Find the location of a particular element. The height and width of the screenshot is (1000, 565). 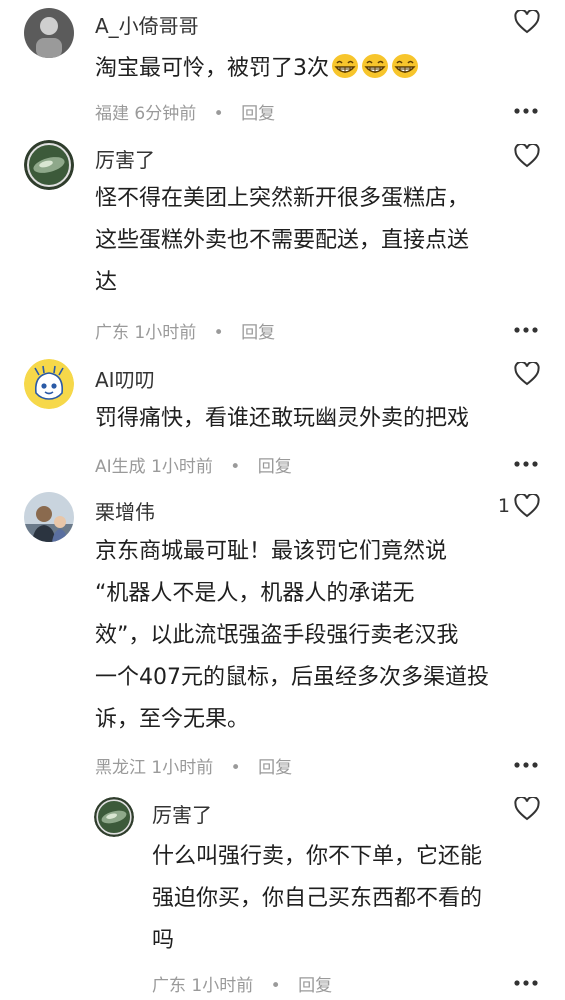

comment-text: 罚得痛快，看谁还敢玩幽灵外卖的把戏 is located at coordinates (315, 419).